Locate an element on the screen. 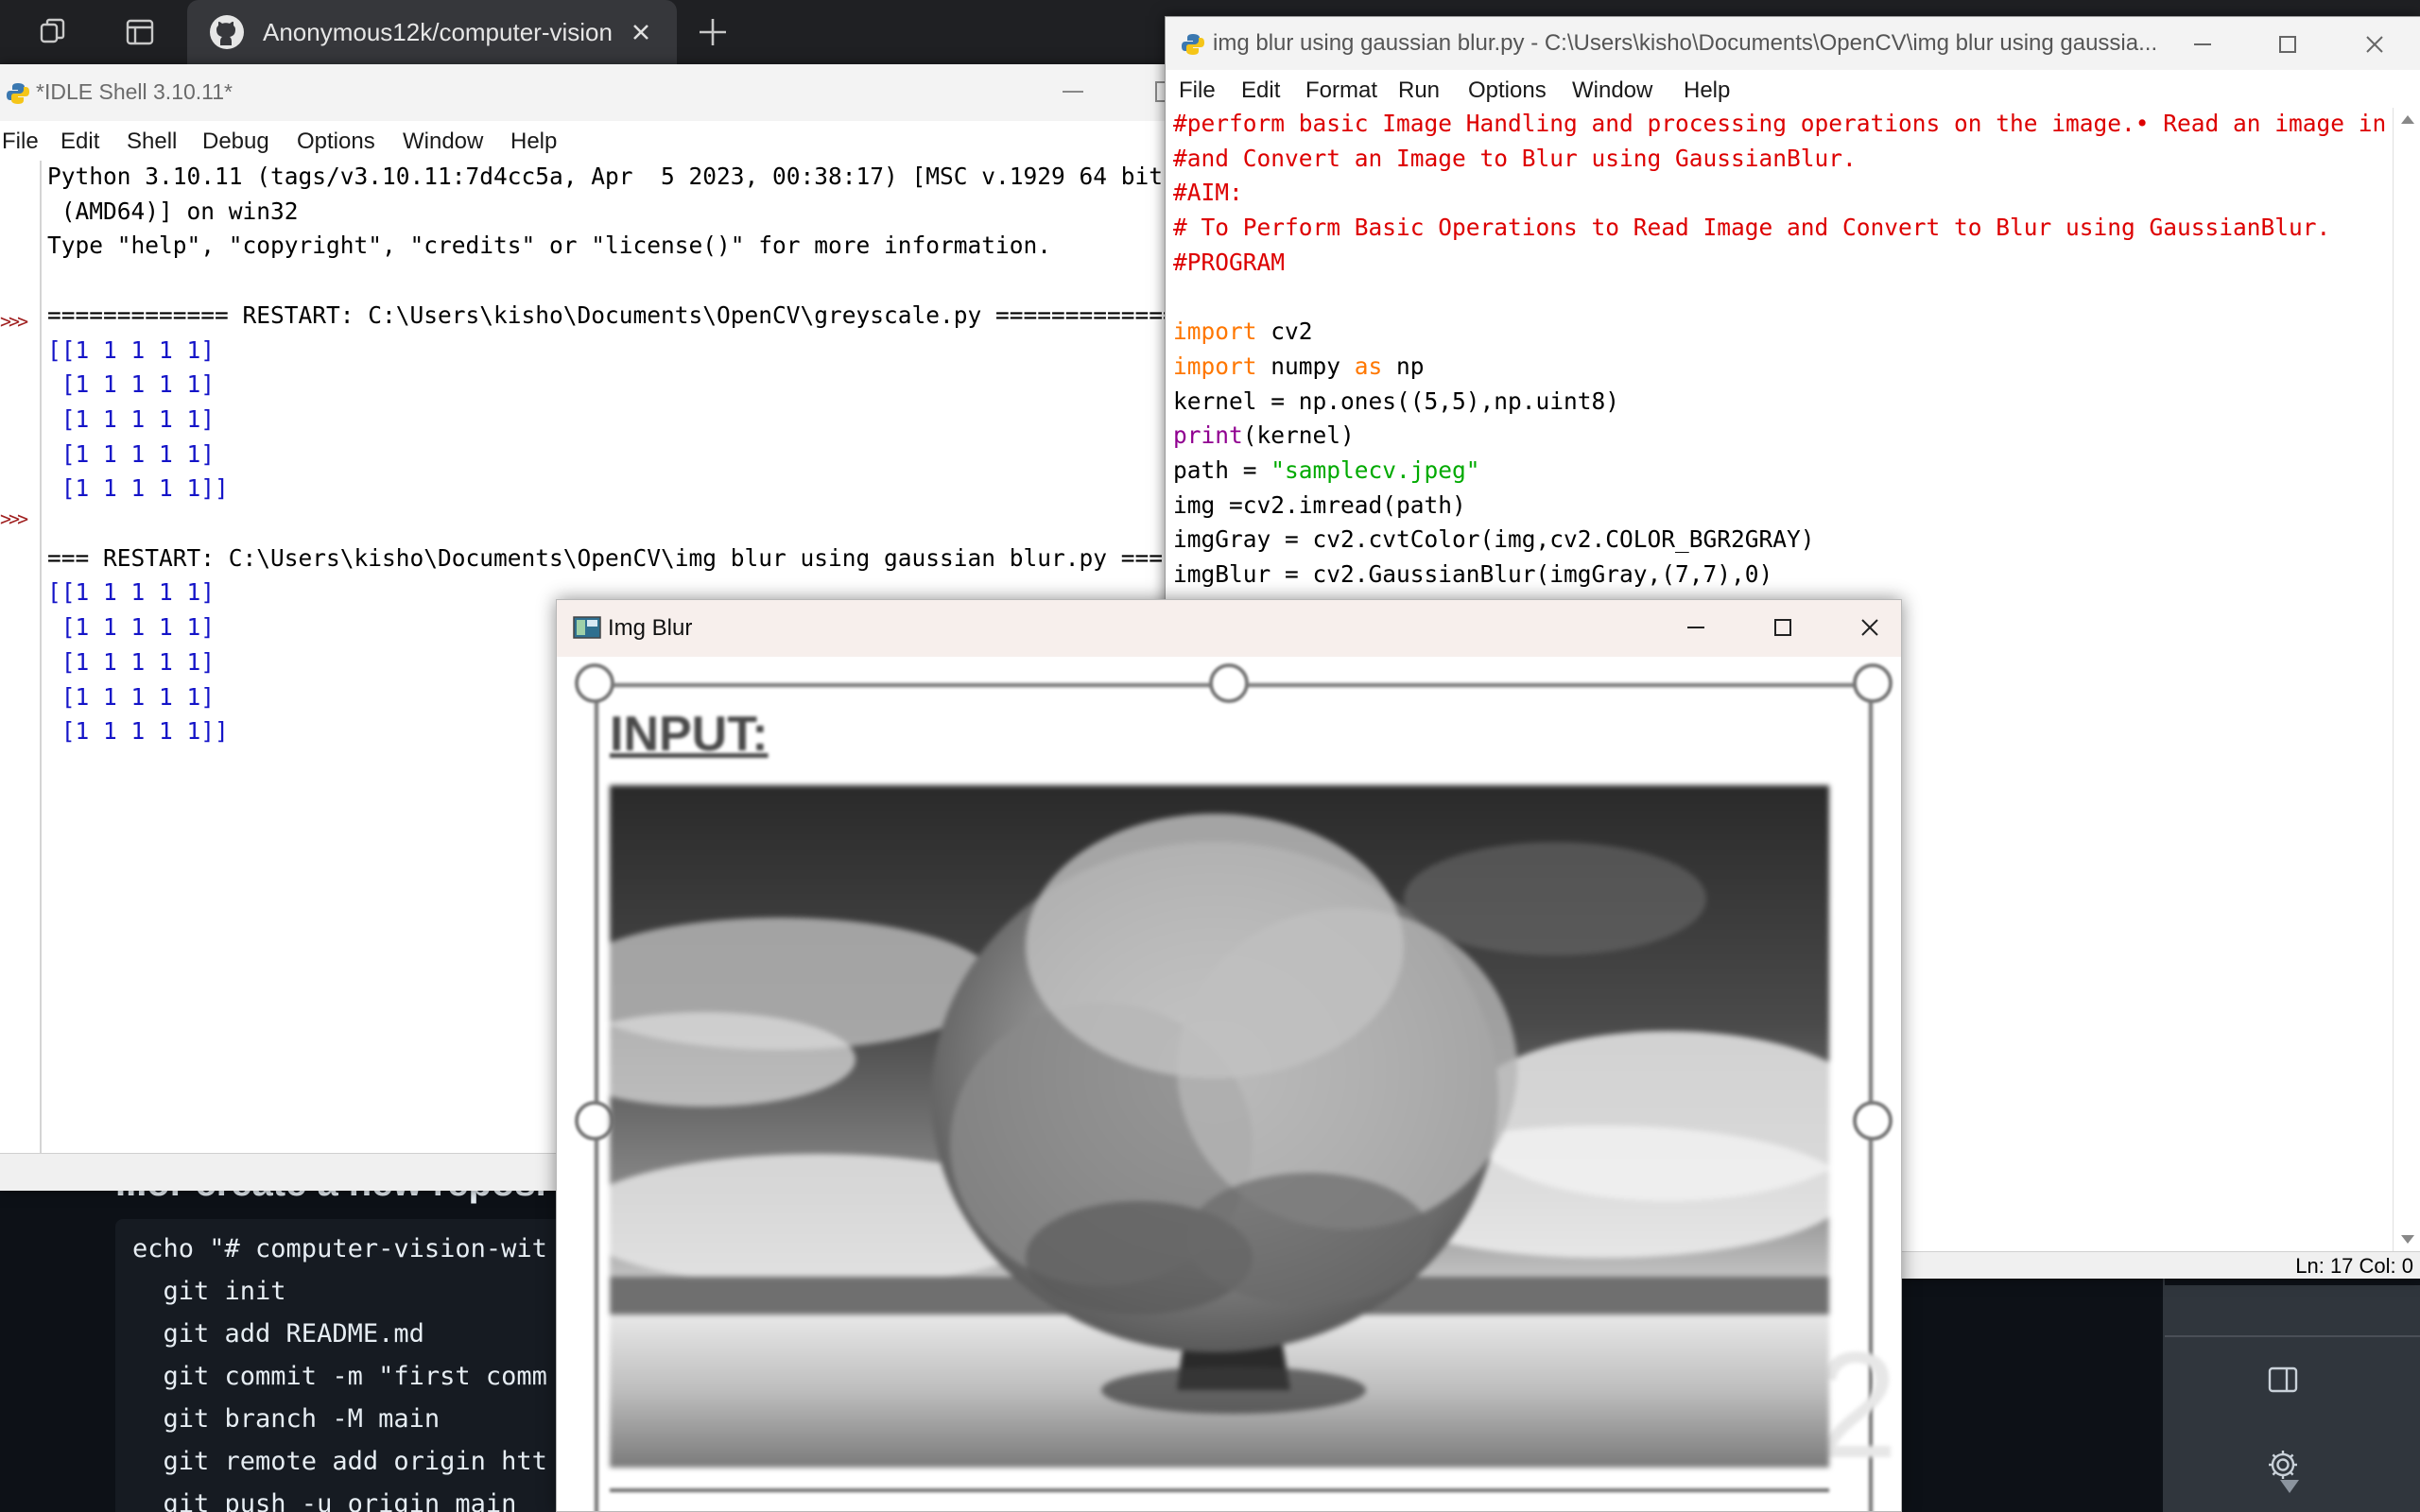 The width and height of the screenshot is (2420, 1512). new-tab-icon is located at coordinates (713, 32).